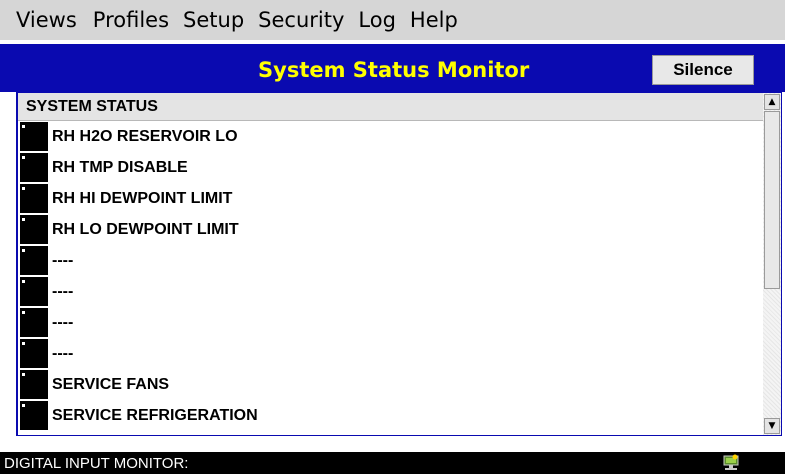  Describe the element at coordinates (301, 20) in the screenshot. I see `menu-security: Security` at that location.